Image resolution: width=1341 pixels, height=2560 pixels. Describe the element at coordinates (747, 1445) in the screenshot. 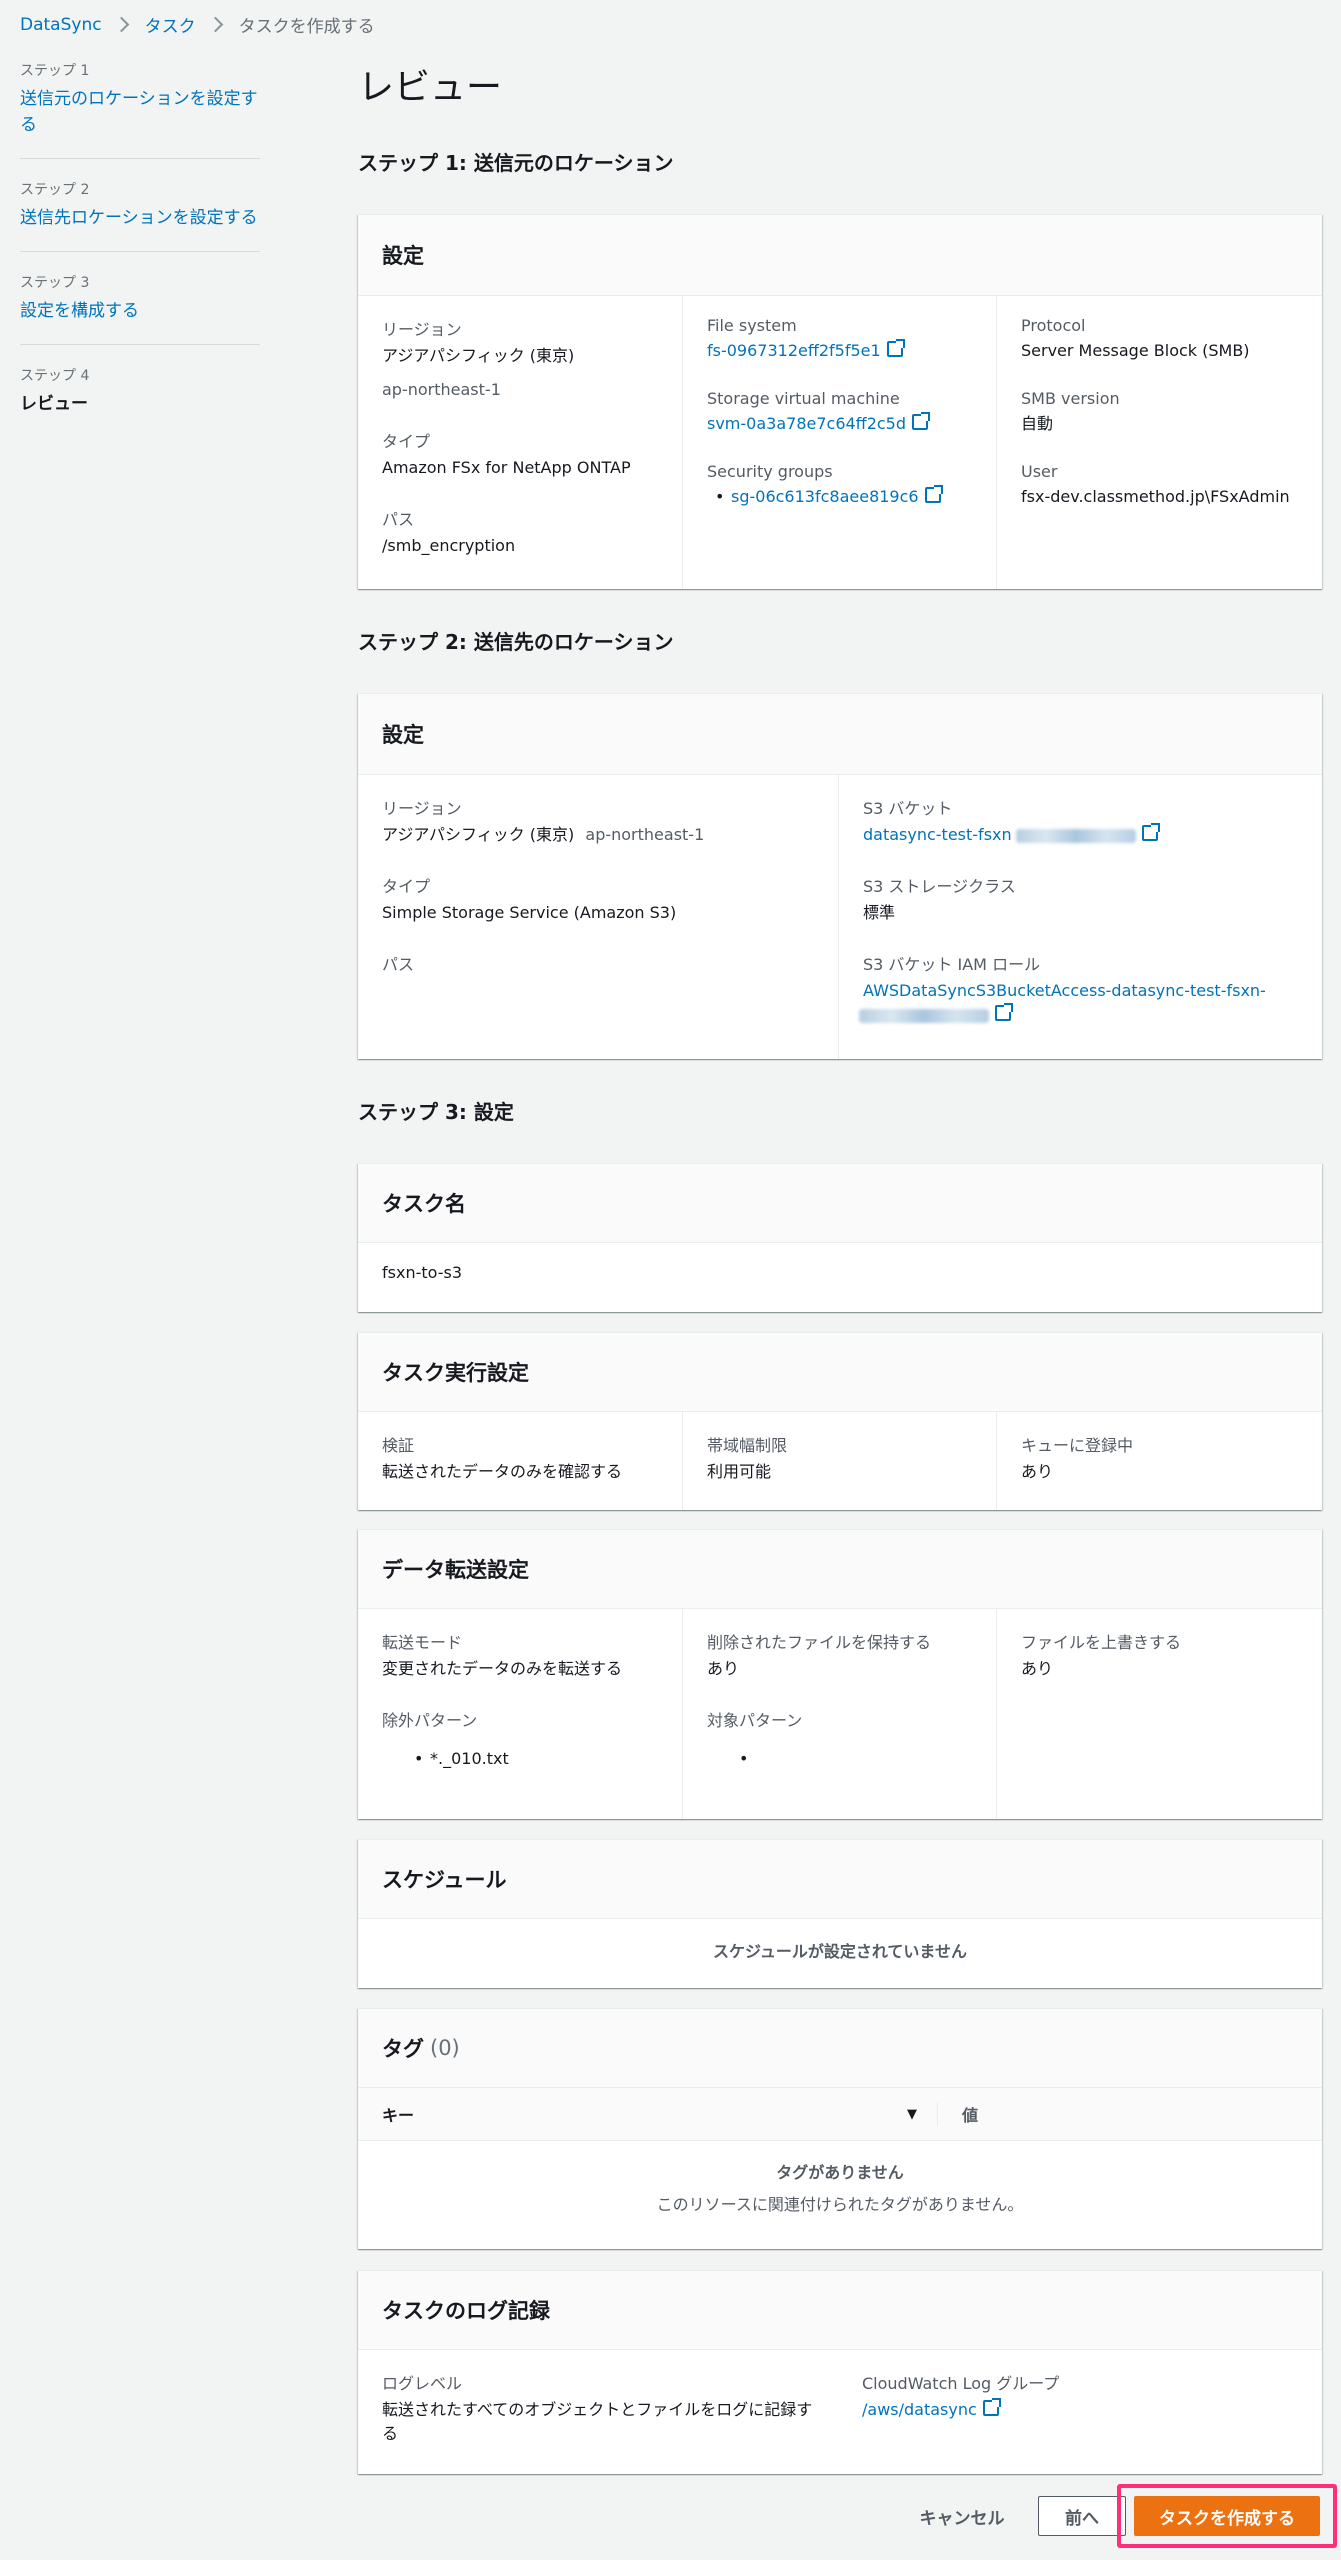

I see `bandwidth-label: 帯域幅制限` at that location.